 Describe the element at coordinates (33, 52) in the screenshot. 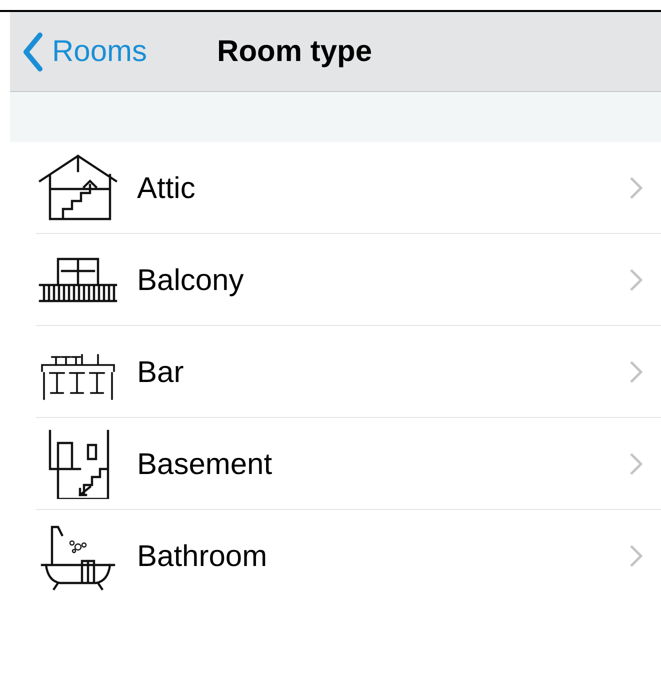

I see `chevron-left-icon` at that location.